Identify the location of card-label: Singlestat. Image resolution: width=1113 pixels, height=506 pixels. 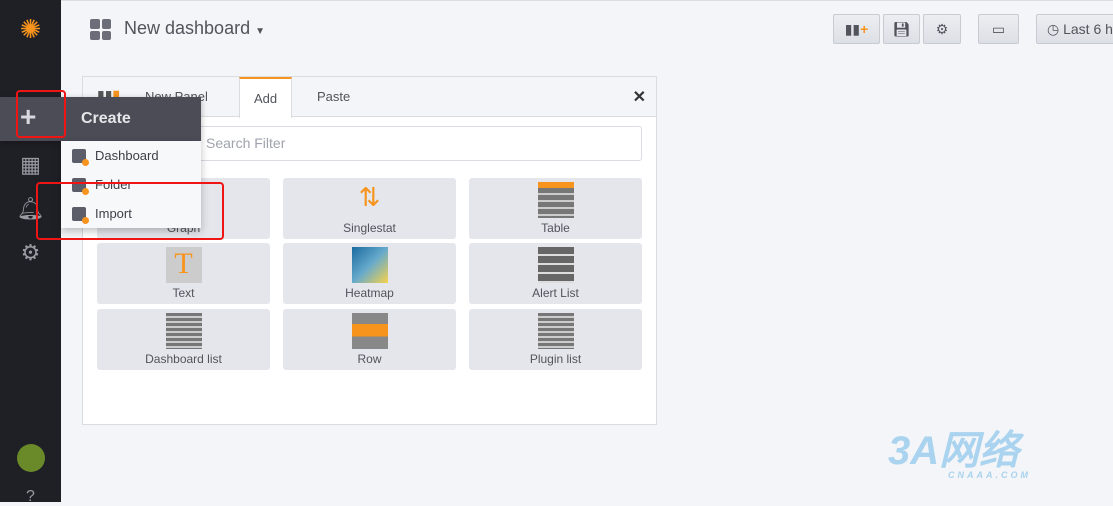
(369, 228).